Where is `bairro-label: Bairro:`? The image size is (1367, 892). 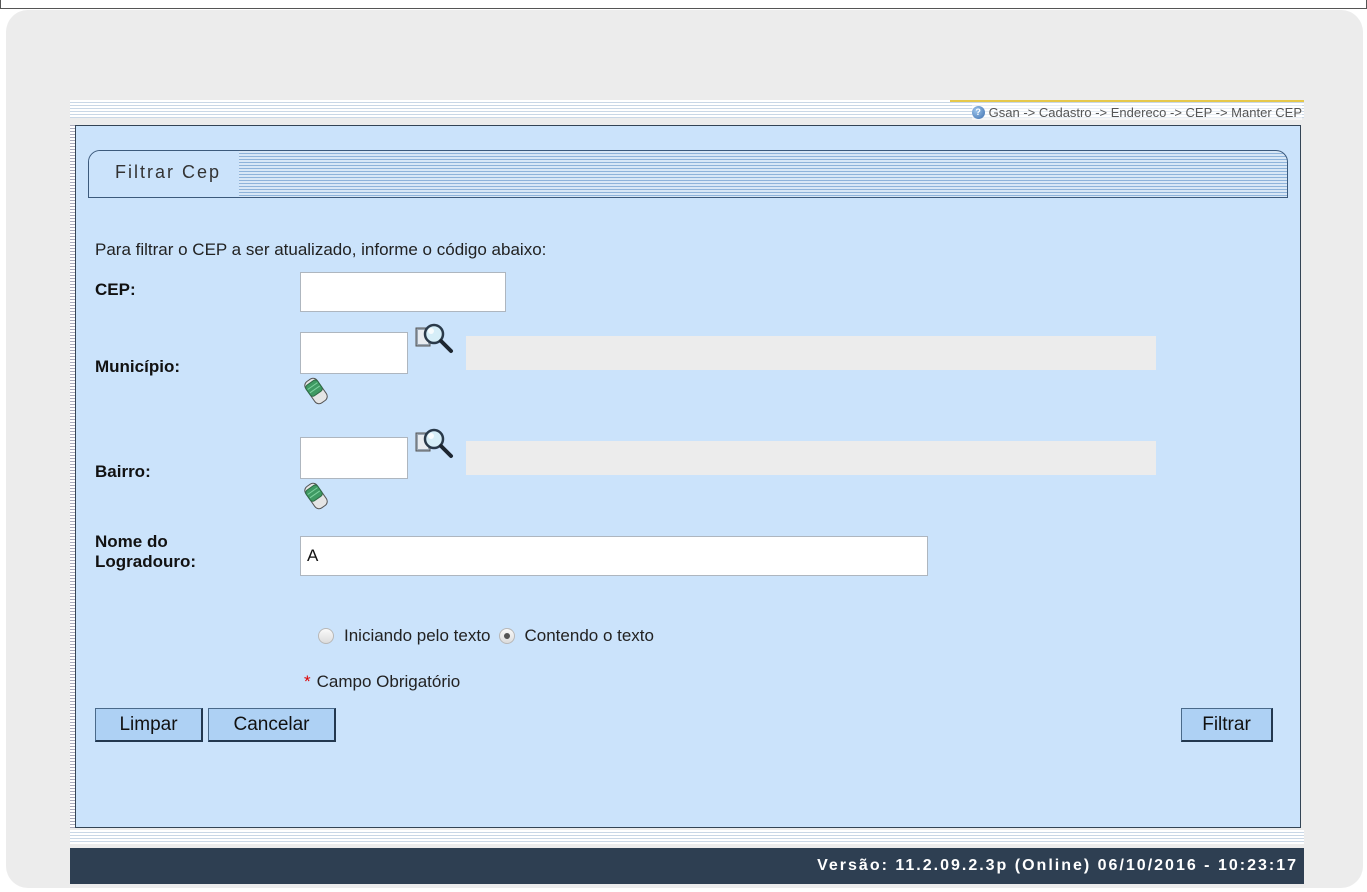 bairro-label: Bairro: is located at coordinates (123, 471).